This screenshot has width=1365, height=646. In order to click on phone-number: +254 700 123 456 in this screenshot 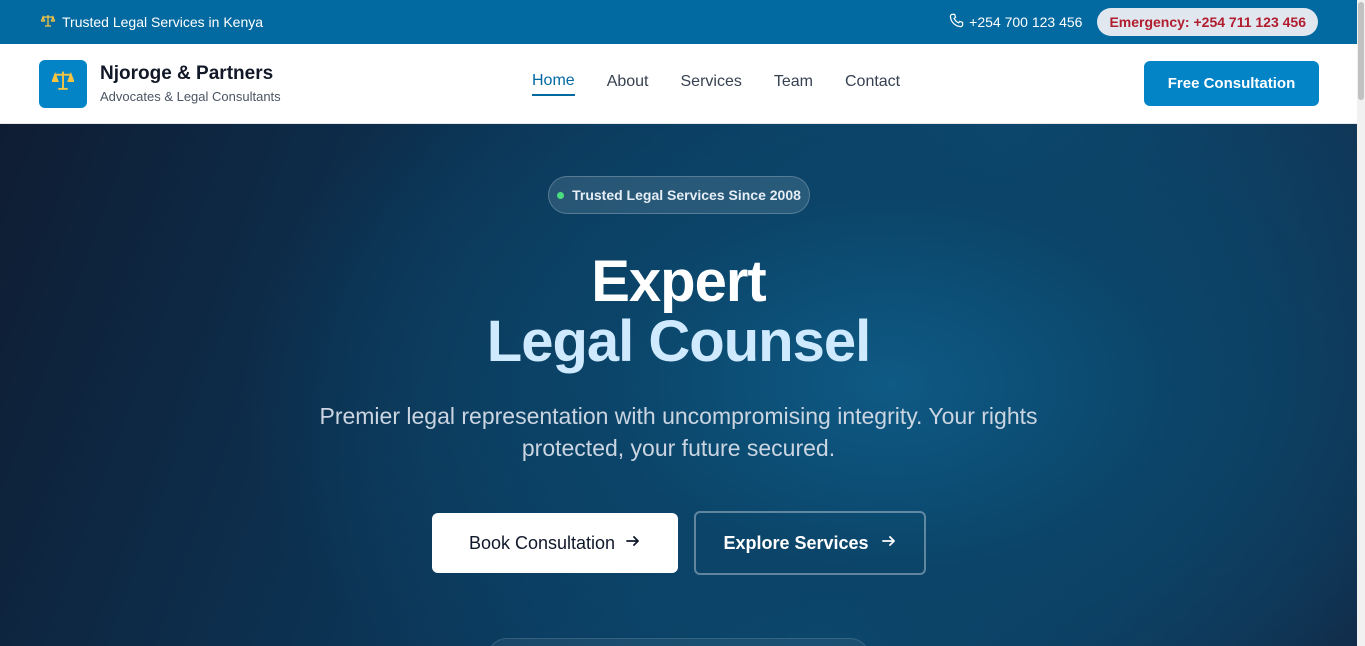, I will do `click(1026, 22)`.